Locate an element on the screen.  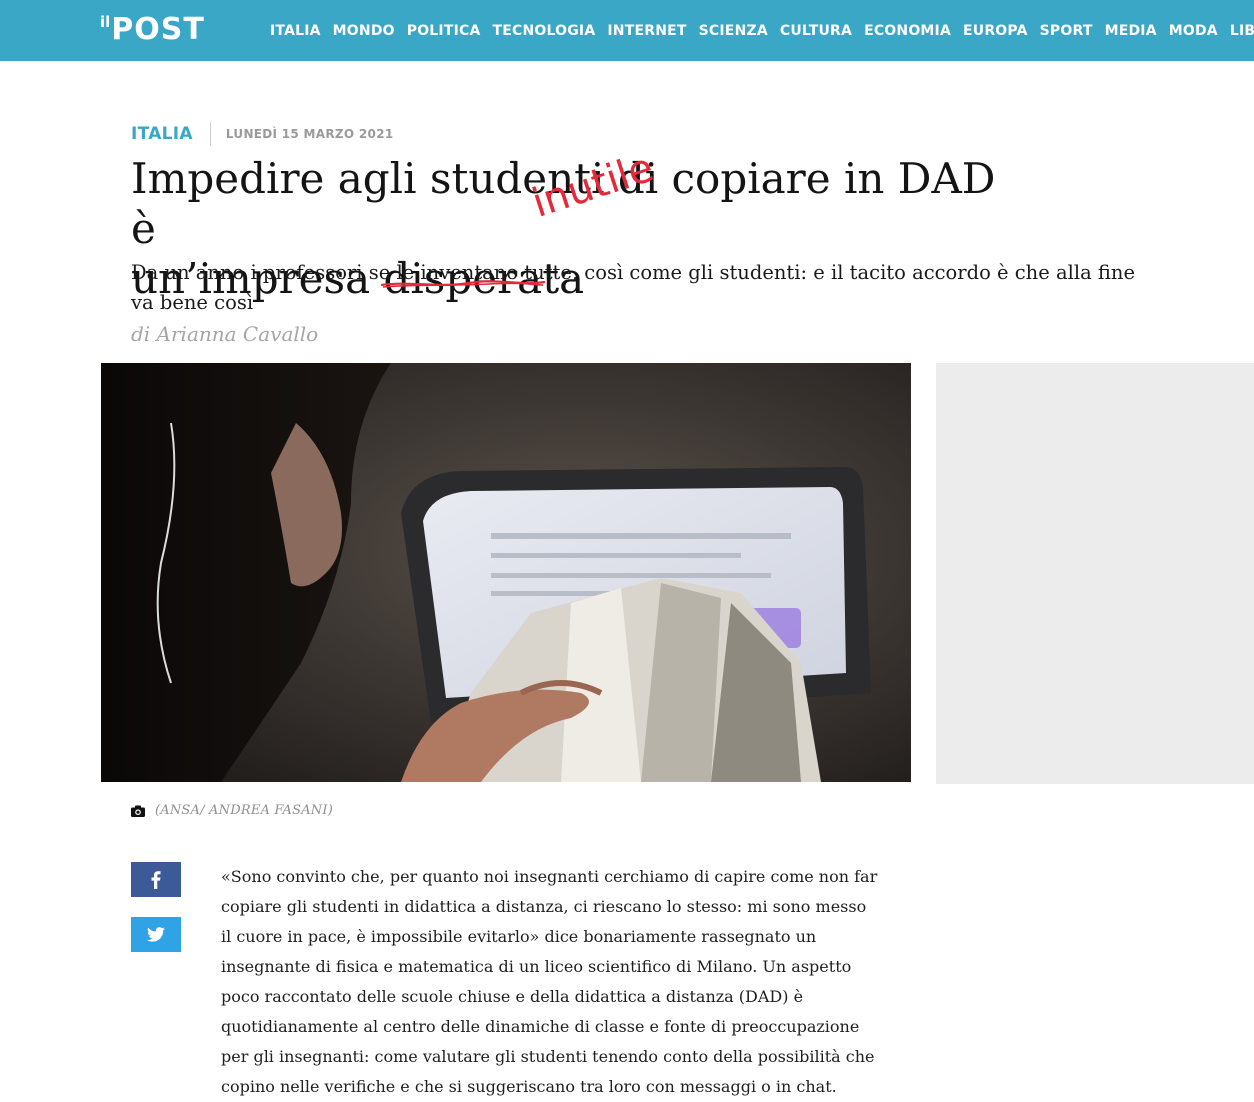
article-byline: di Arianna Cavallo is located at coordinates (224, 334).